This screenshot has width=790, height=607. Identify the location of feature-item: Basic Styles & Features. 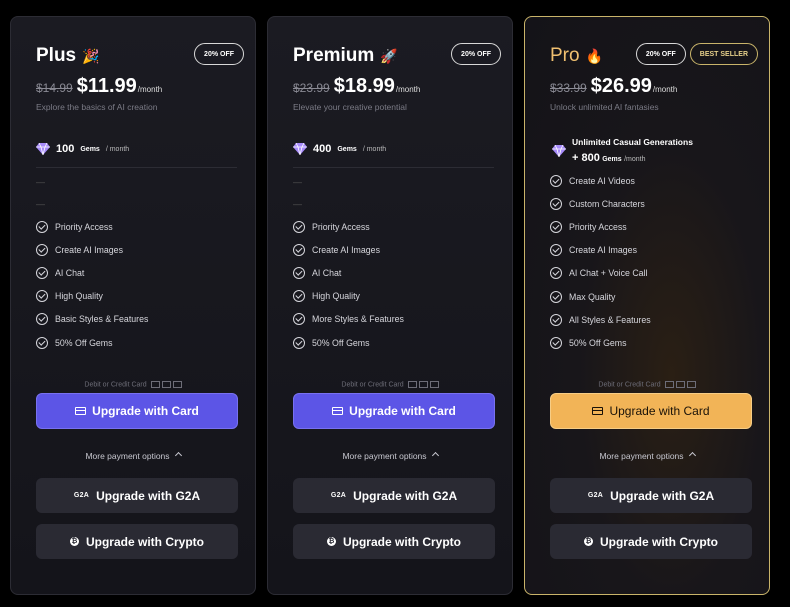
(92, 319).